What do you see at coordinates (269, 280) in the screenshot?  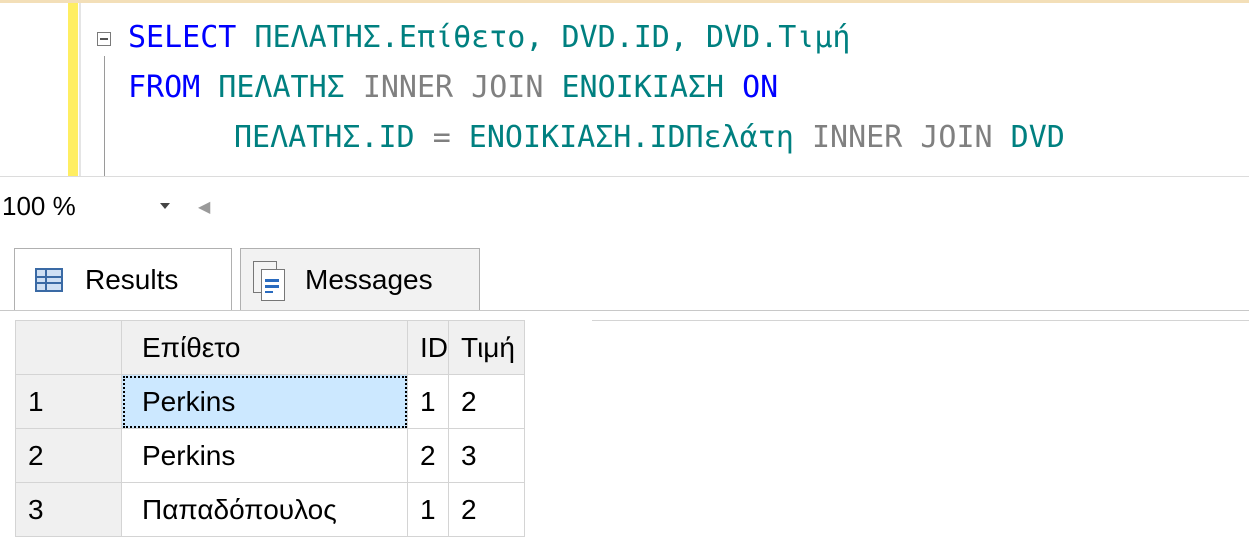 I see `messages-icon` at bounding box center [269, 280].